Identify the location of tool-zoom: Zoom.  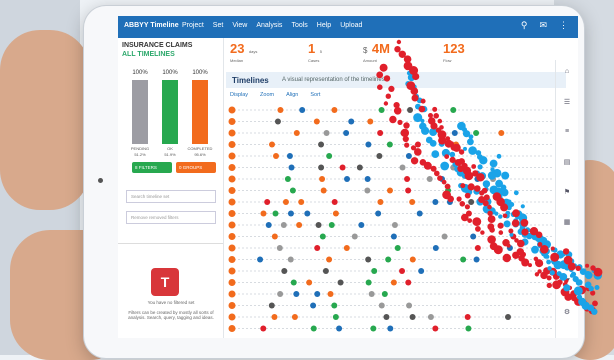
(267, 95).